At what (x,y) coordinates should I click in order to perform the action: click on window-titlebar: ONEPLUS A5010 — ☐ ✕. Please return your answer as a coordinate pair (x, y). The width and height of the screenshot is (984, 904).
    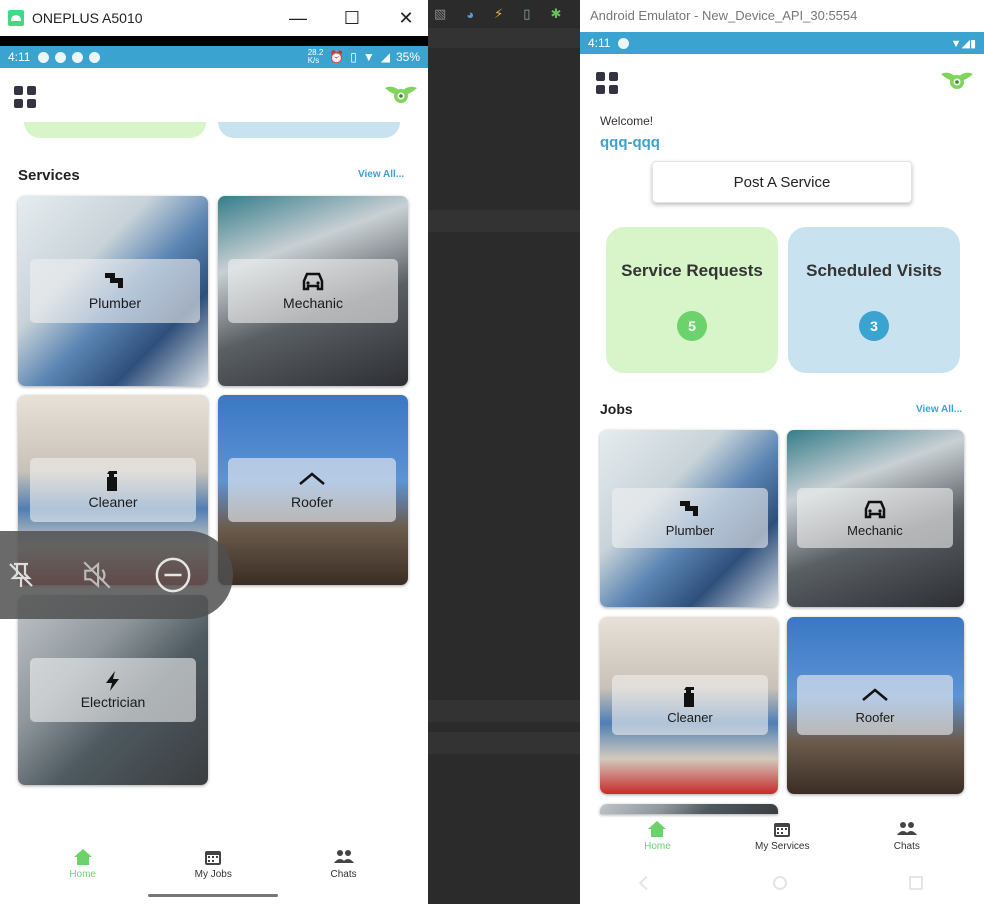
    Looking at the image, I should click on (214, 18).